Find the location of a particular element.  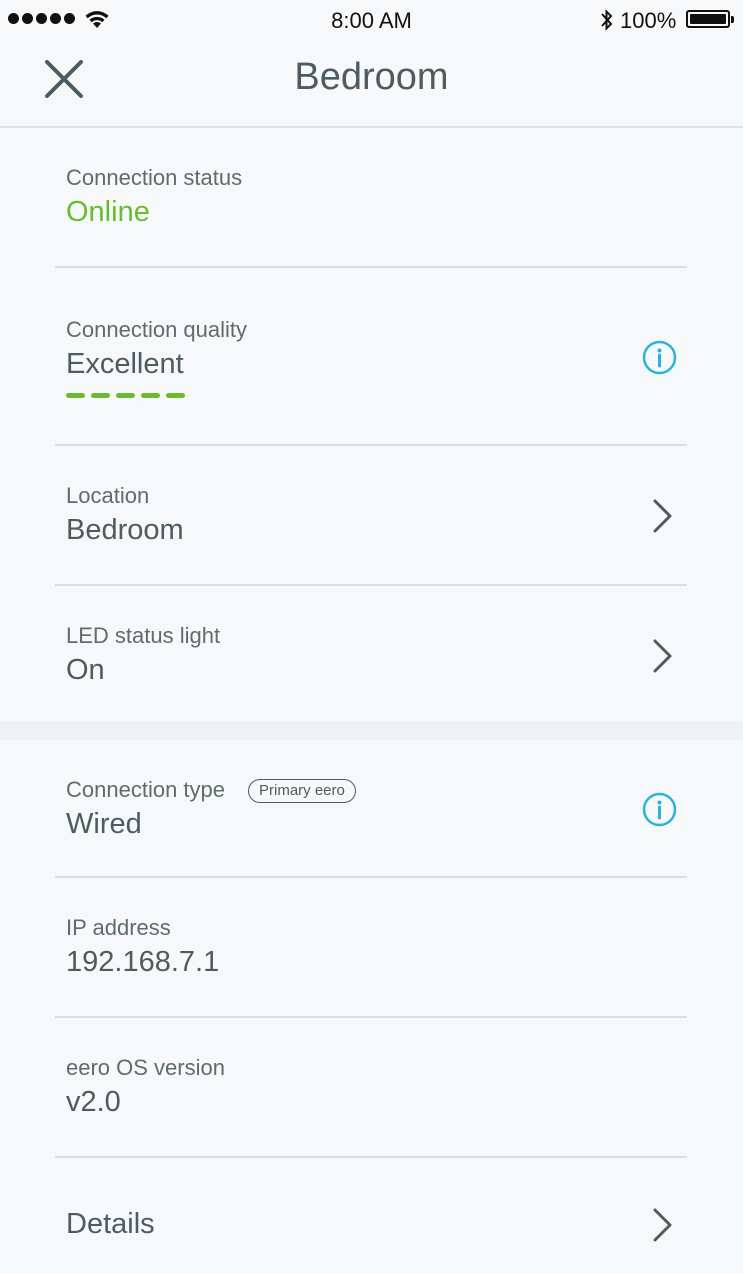

nav-bar: Bedroom is located at coordinates (371, 84).